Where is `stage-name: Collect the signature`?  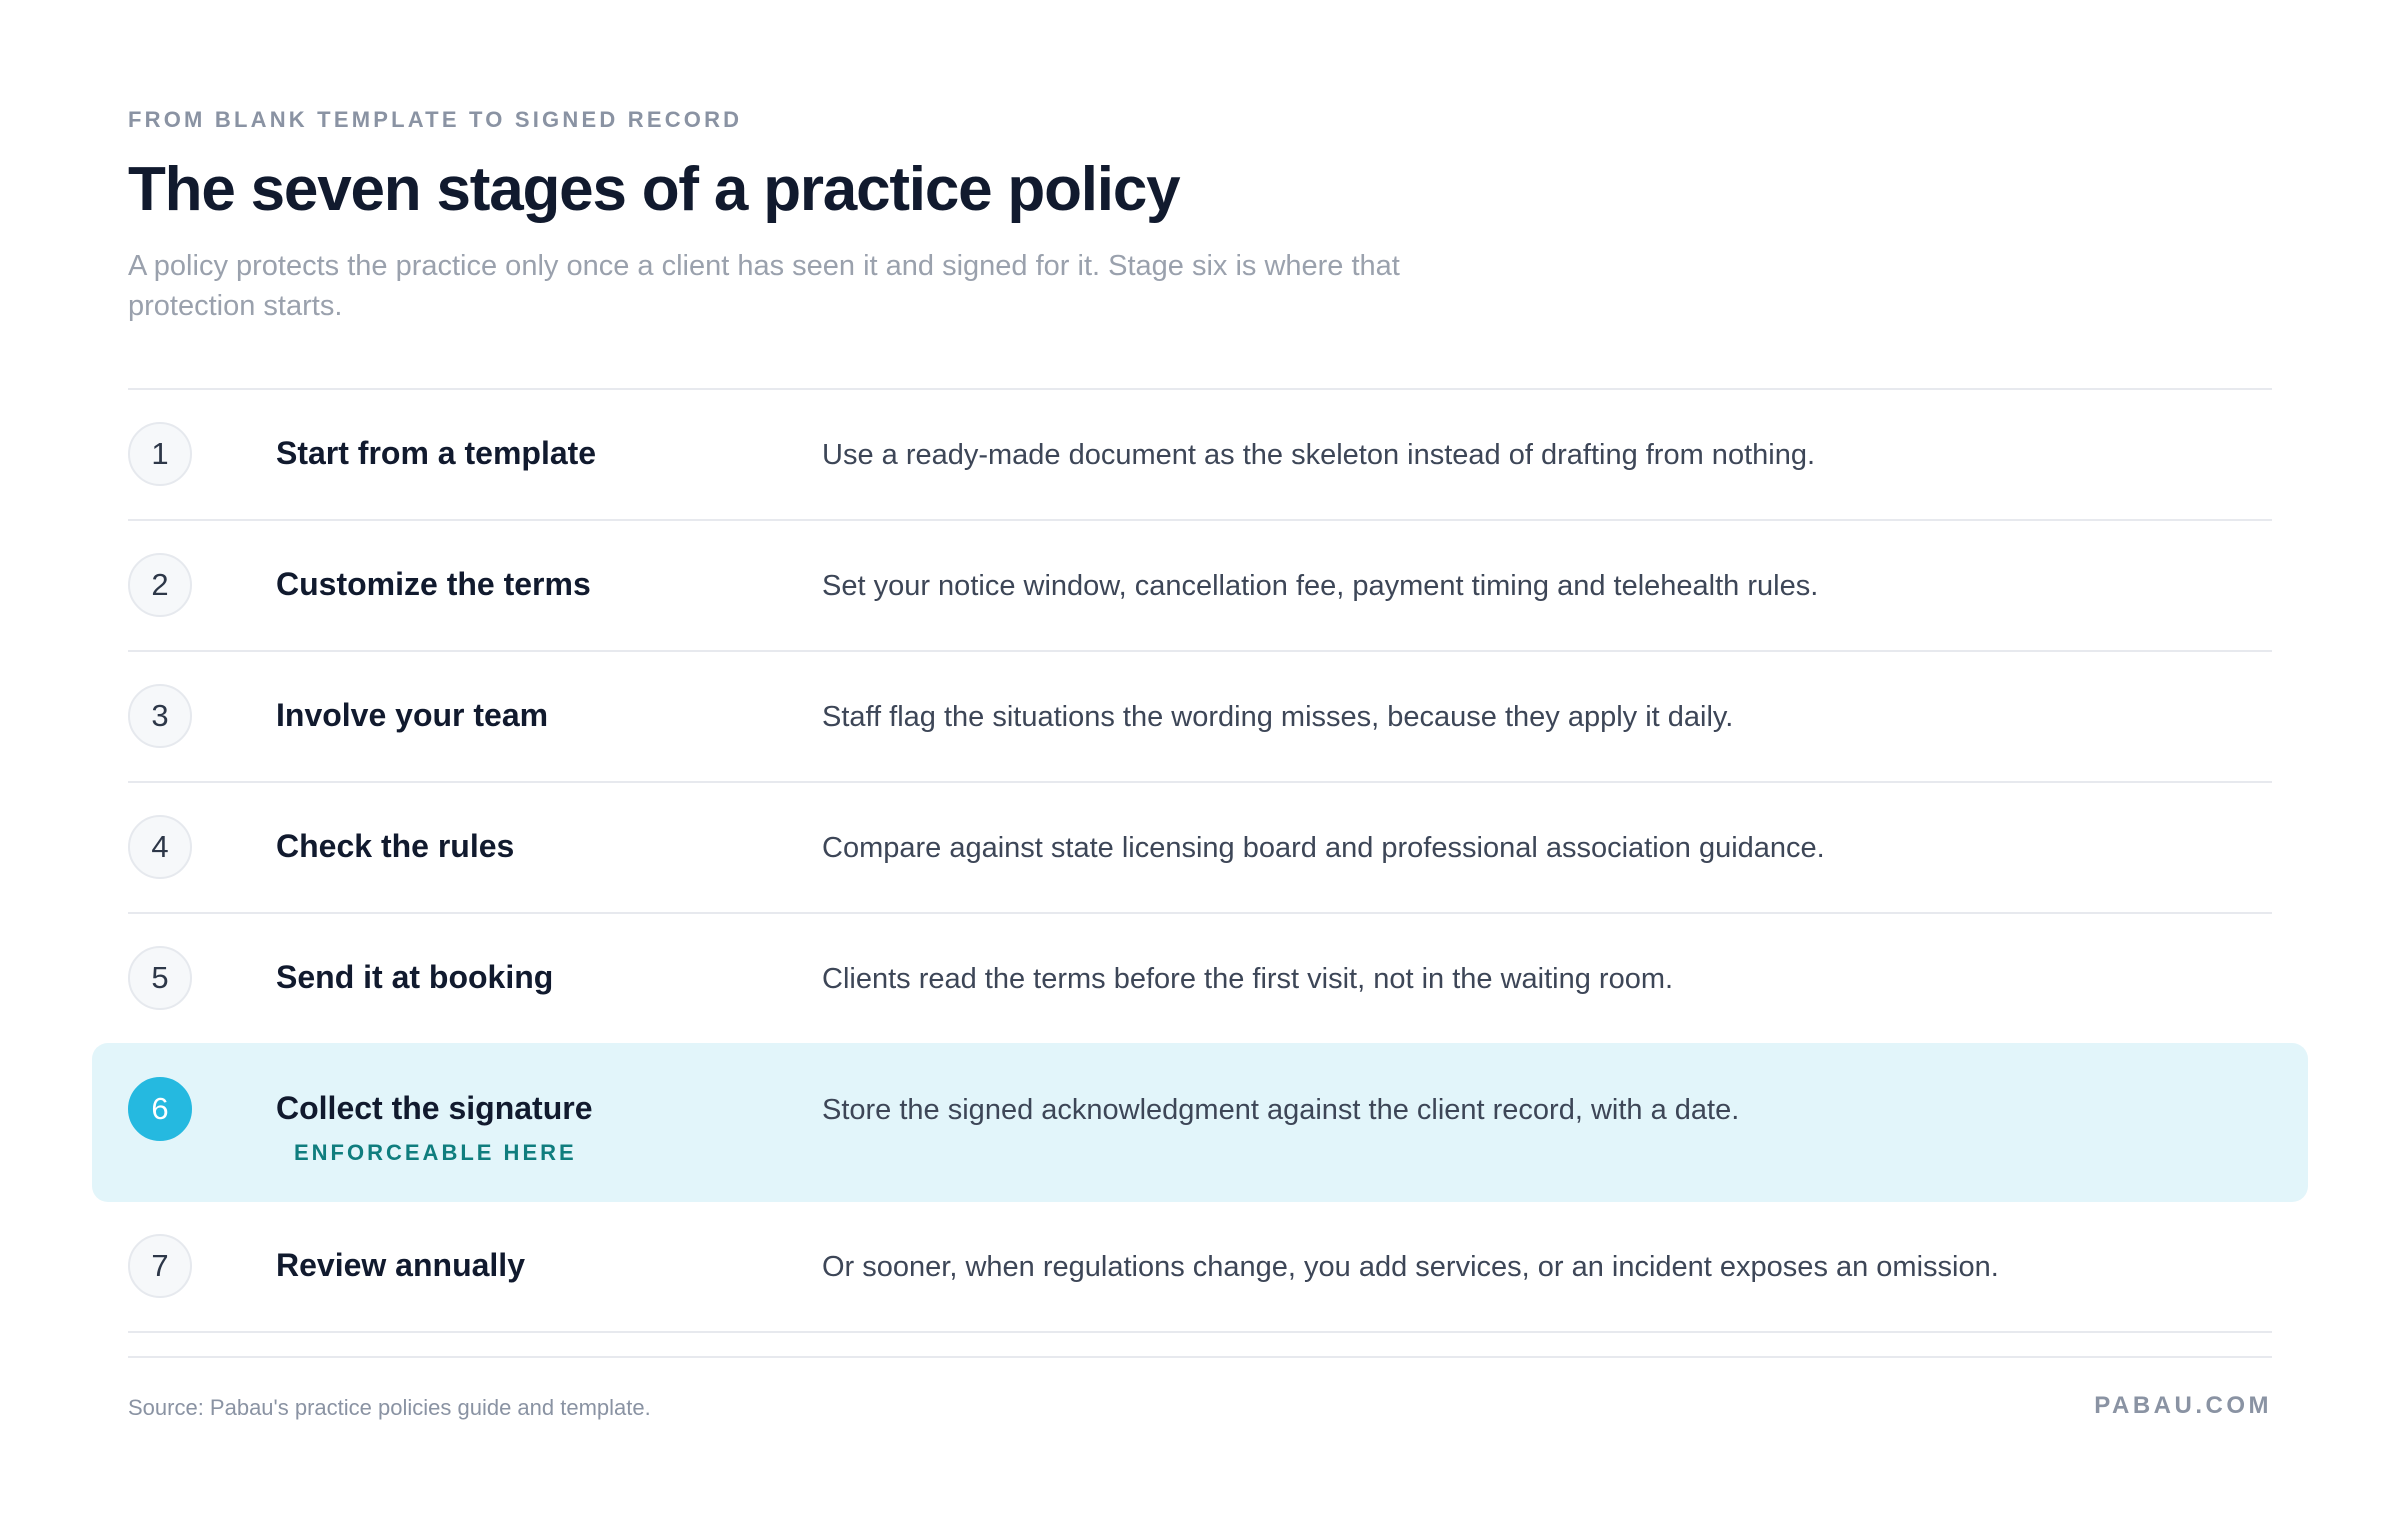
stage-name: Collect the signature is located at coordinates (434, 1108).